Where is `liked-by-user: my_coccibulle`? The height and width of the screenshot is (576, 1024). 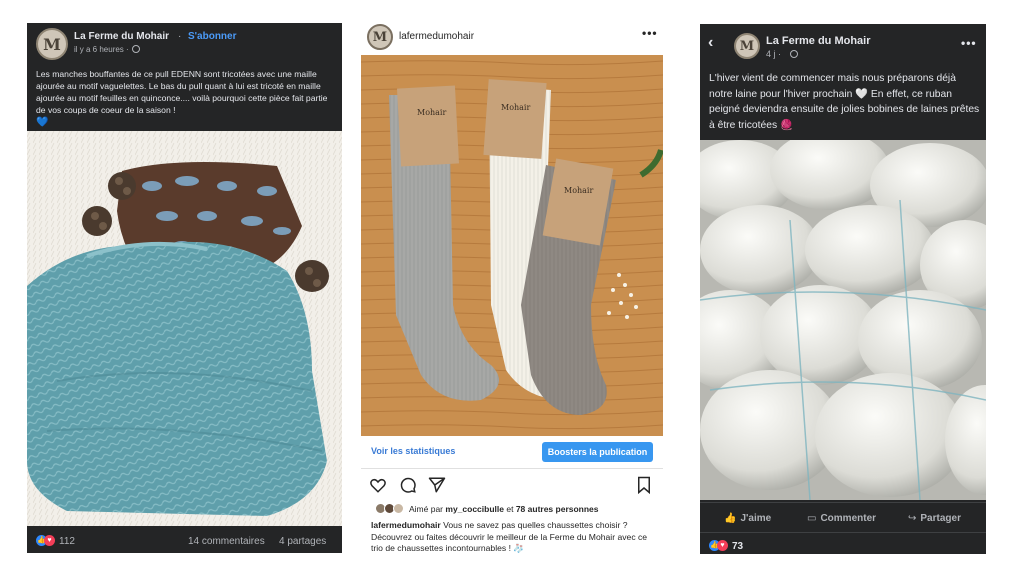 liked-by-user: my_coccibulle is located at coordinates (474, 509).